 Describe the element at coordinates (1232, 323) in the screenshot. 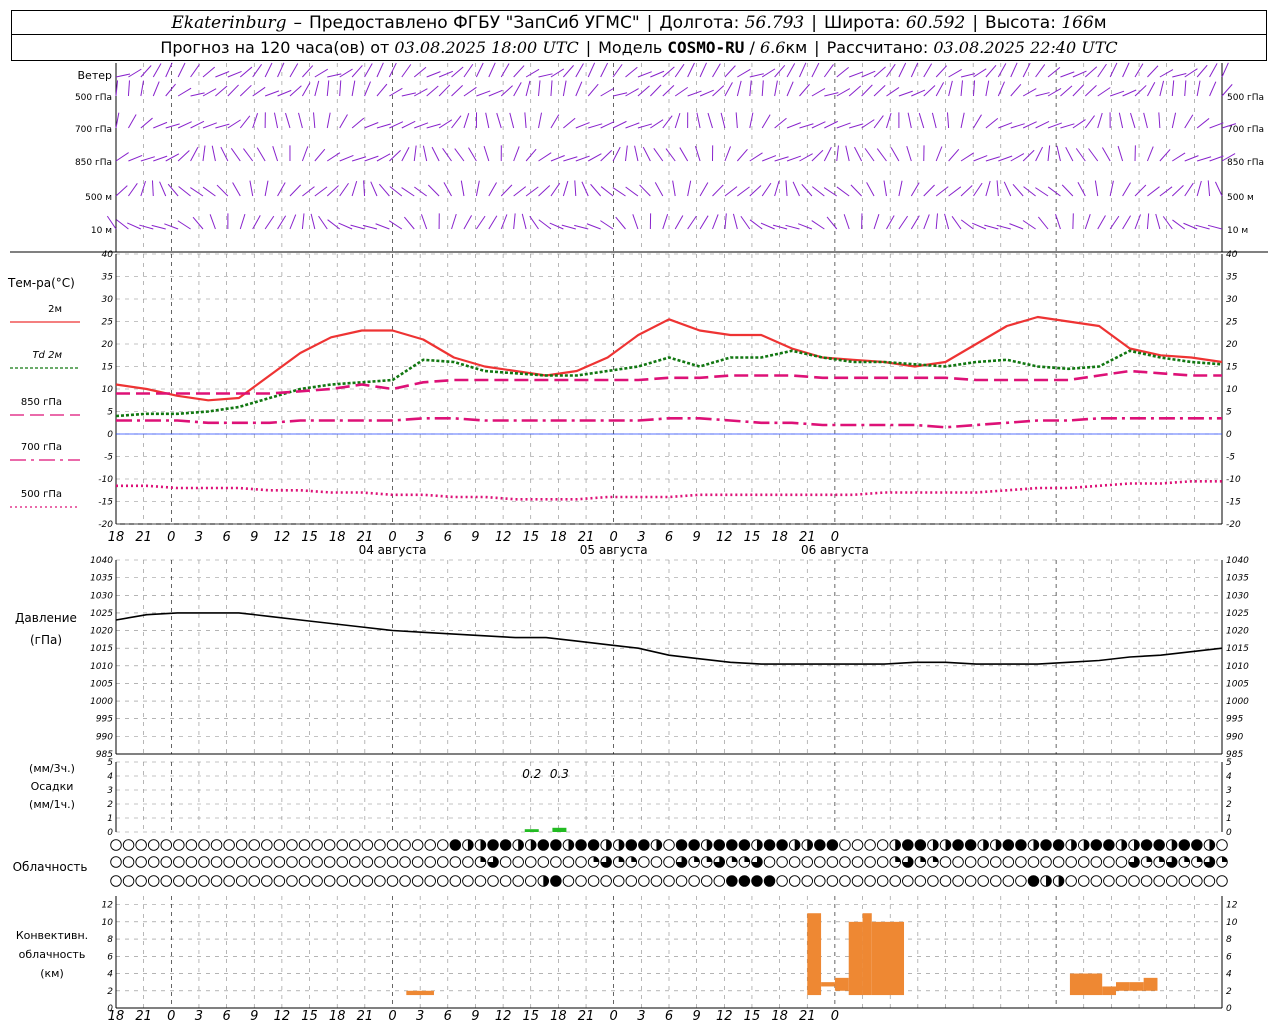

I see `temp-tick-right: 25` at that location.